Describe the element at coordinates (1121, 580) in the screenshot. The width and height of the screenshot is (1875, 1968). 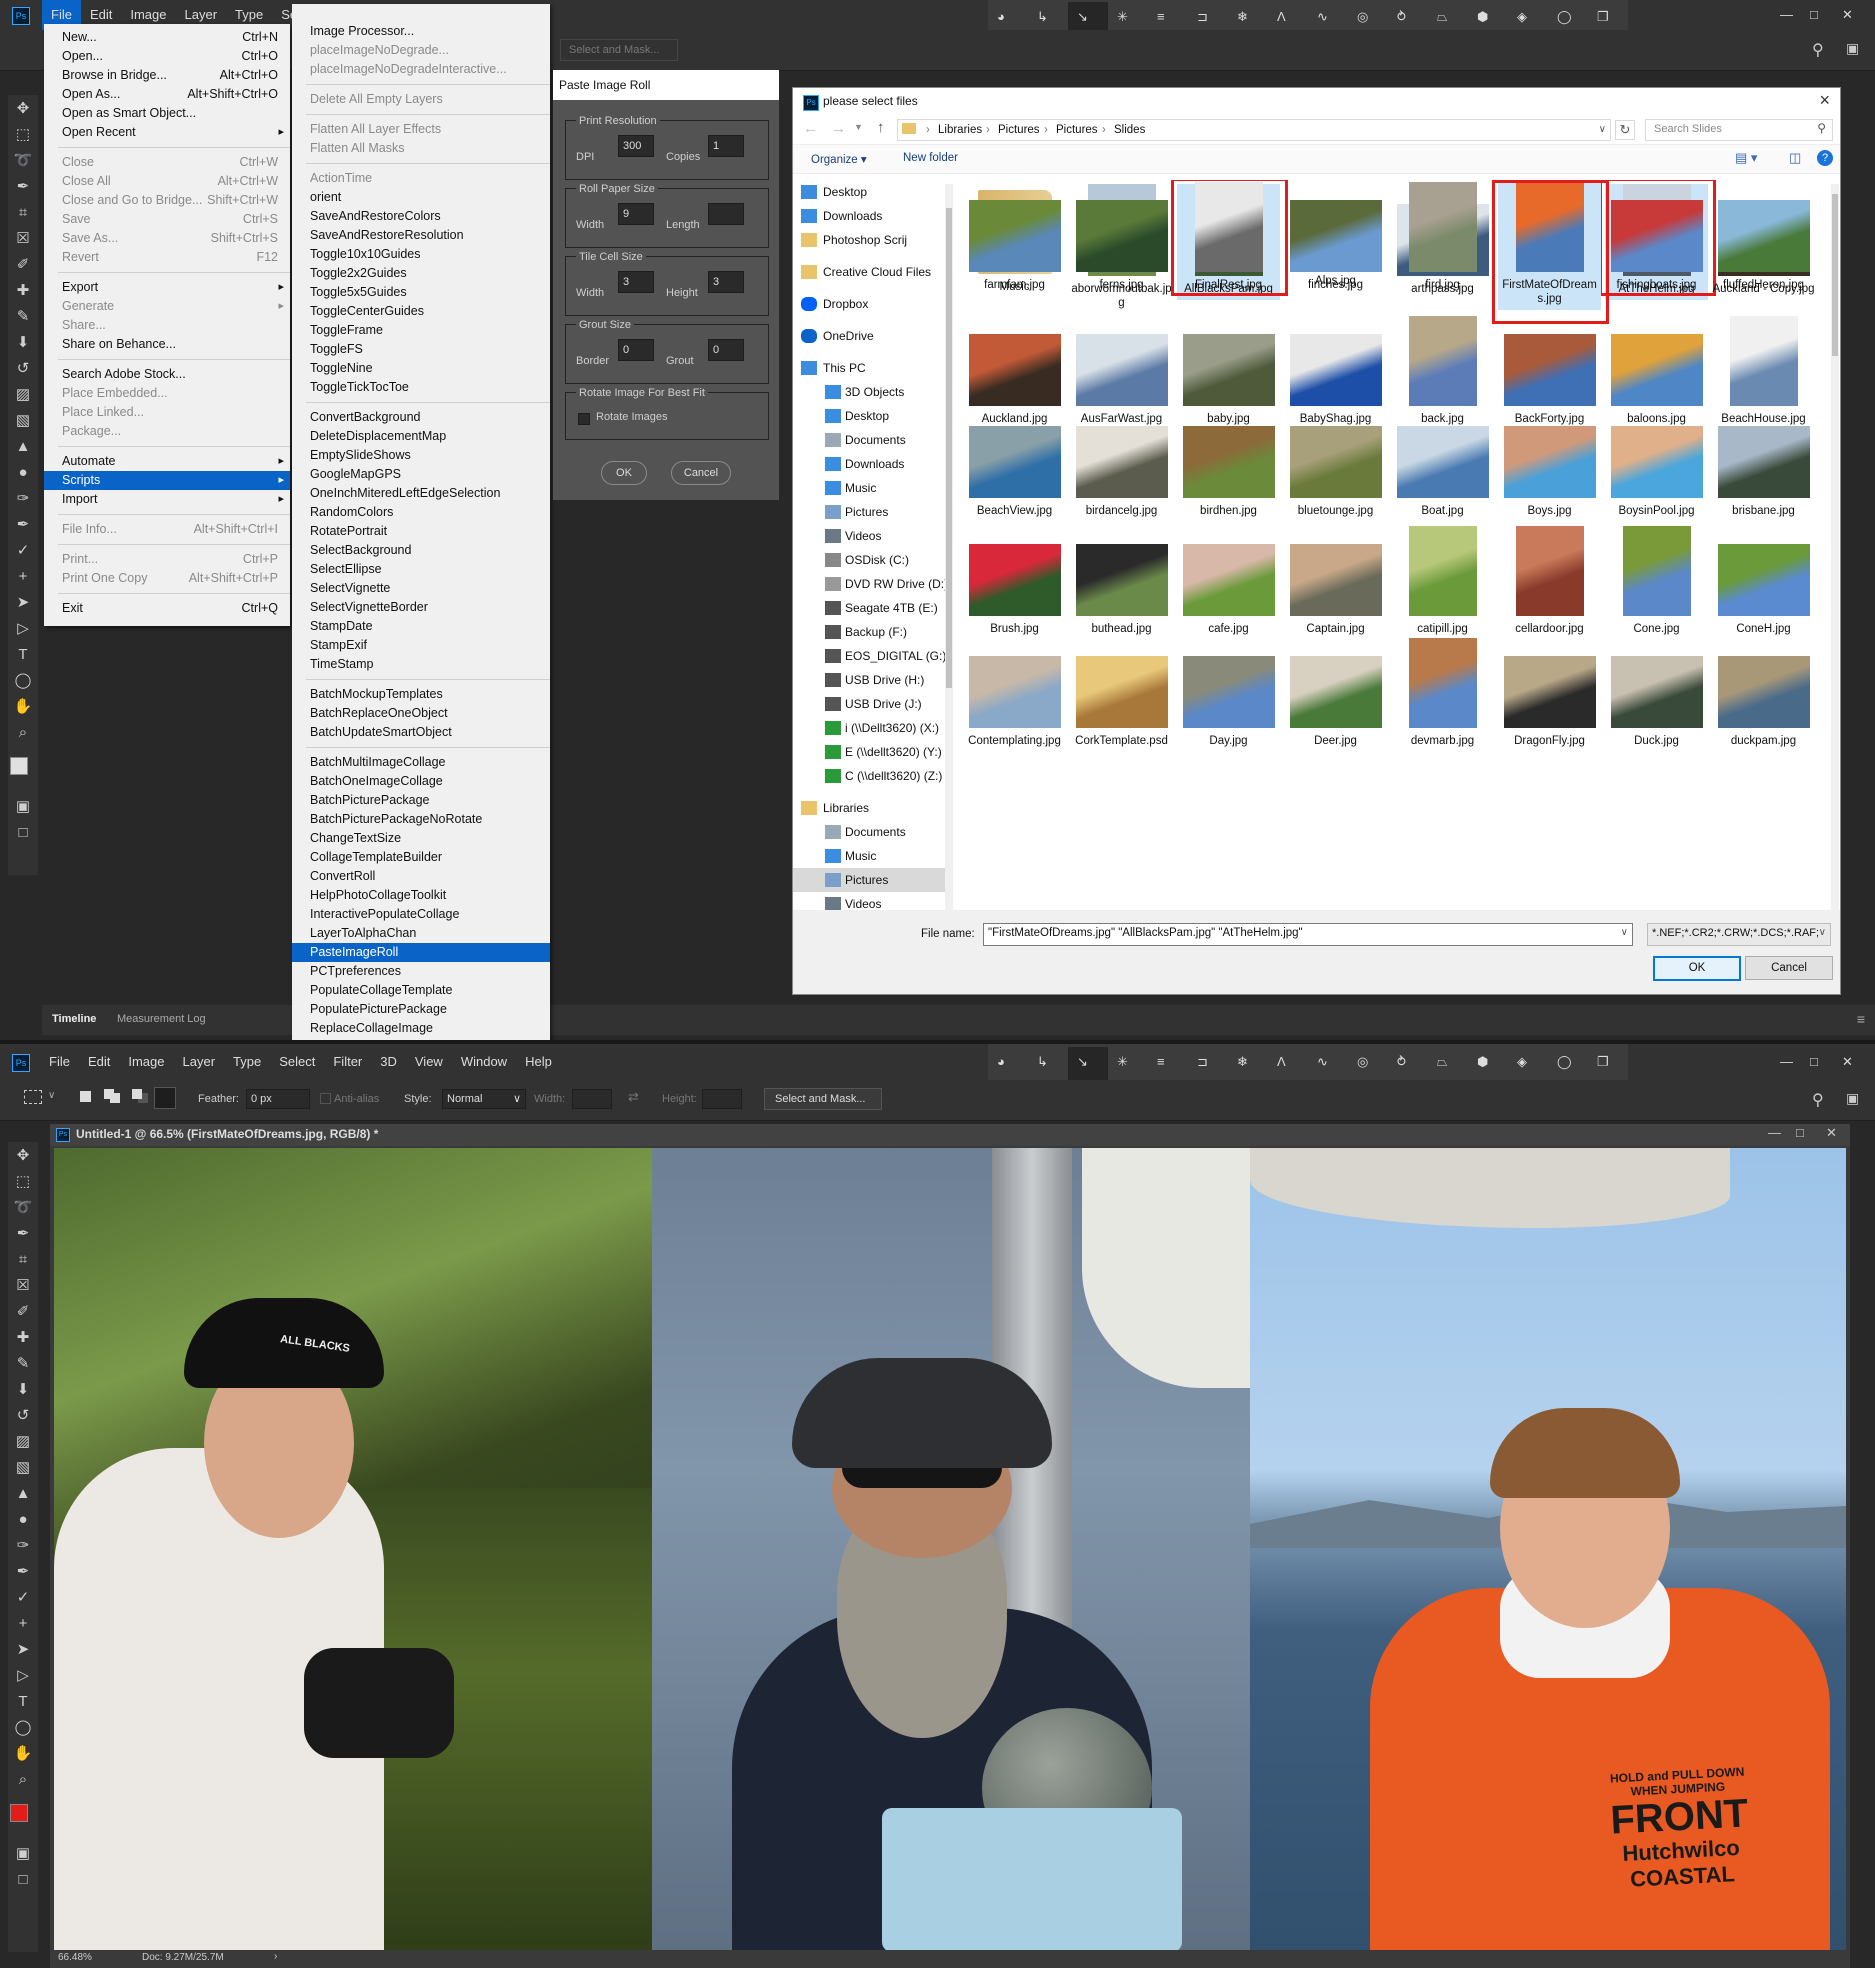
I see `file-buthead-jpg: buthead.jpg` at that location.